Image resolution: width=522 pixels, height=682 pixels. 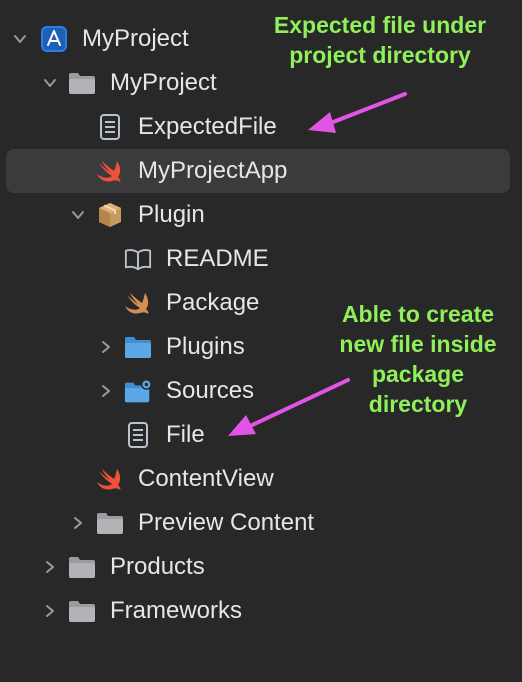 I want to click on row-label: Products, so click(x=157, y=566).